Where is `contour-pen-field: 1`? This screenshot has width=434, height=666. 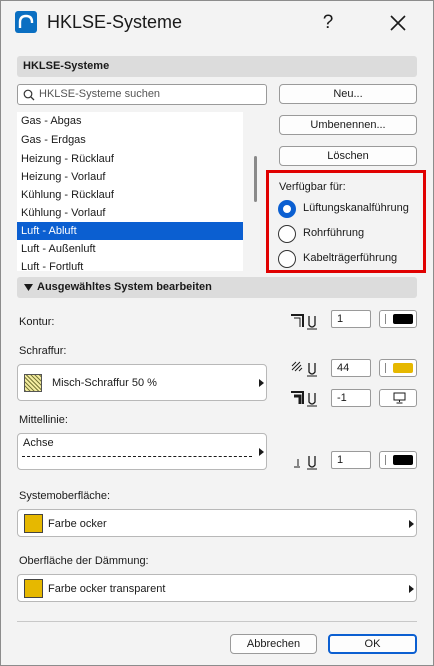
contour-pen-field: 1 is located at coordinates (351, 319).